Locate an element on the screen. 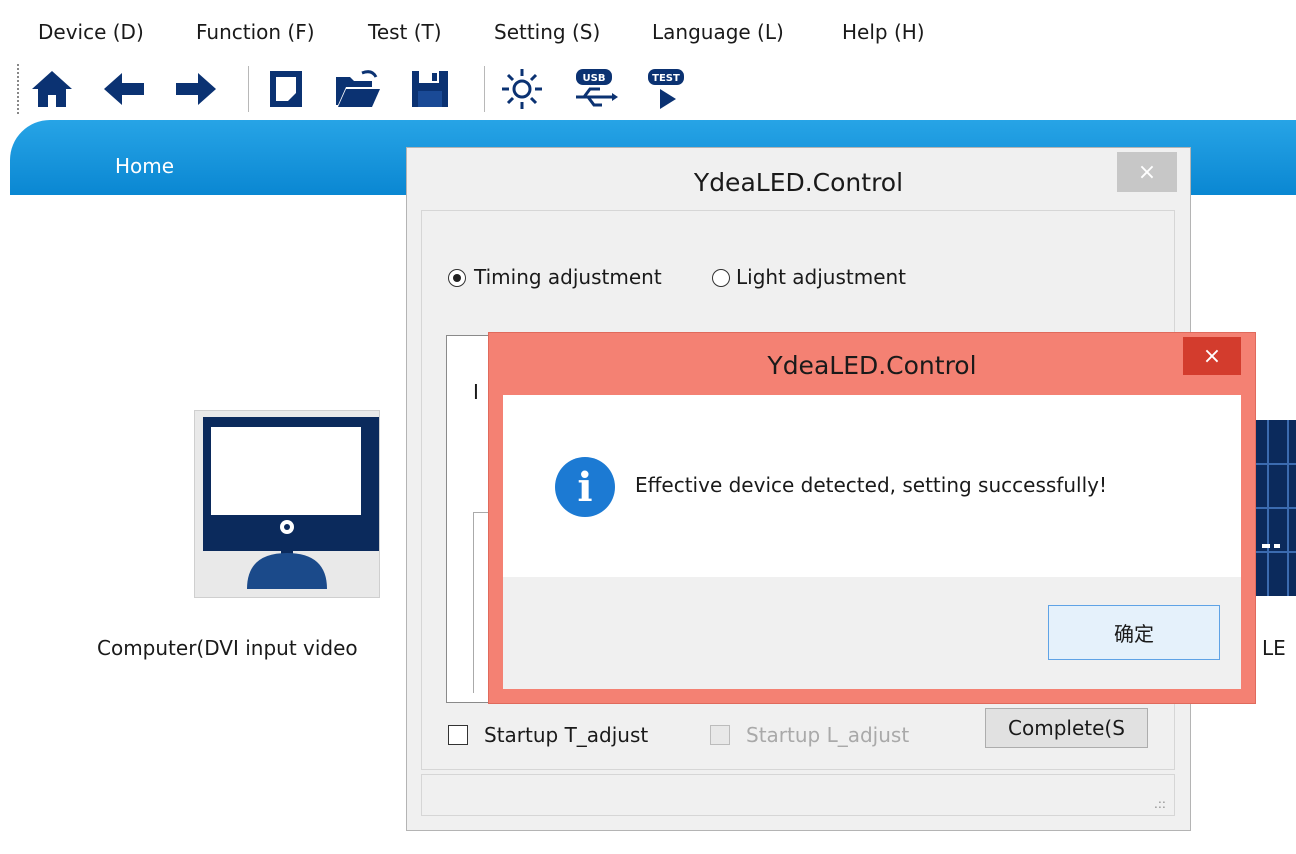 Image resolution: width=1296 pixels, height=854 pixels. toolbar-grip is located at coordinates (18, 89).